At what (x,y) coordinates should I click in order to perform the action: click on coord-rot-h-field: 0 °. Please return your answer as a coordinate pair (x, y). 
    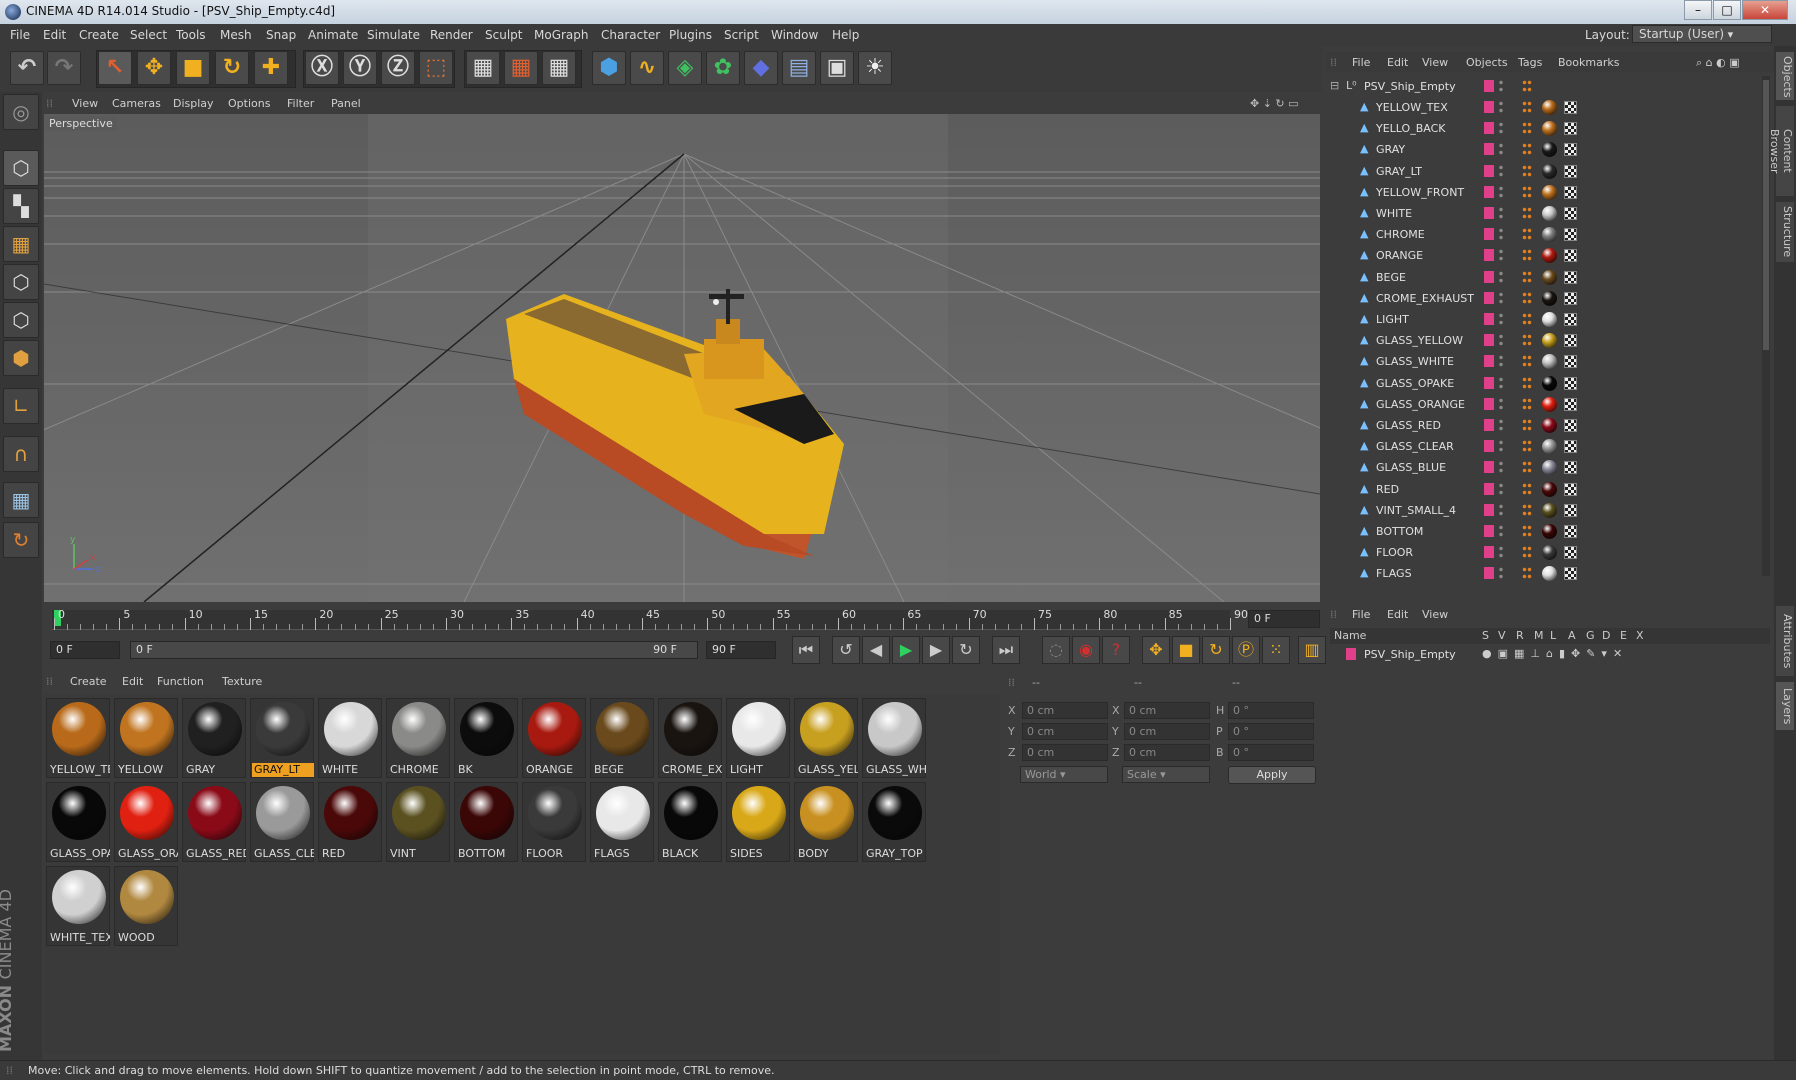
    Looking at the image, I should click on (1271, 710).